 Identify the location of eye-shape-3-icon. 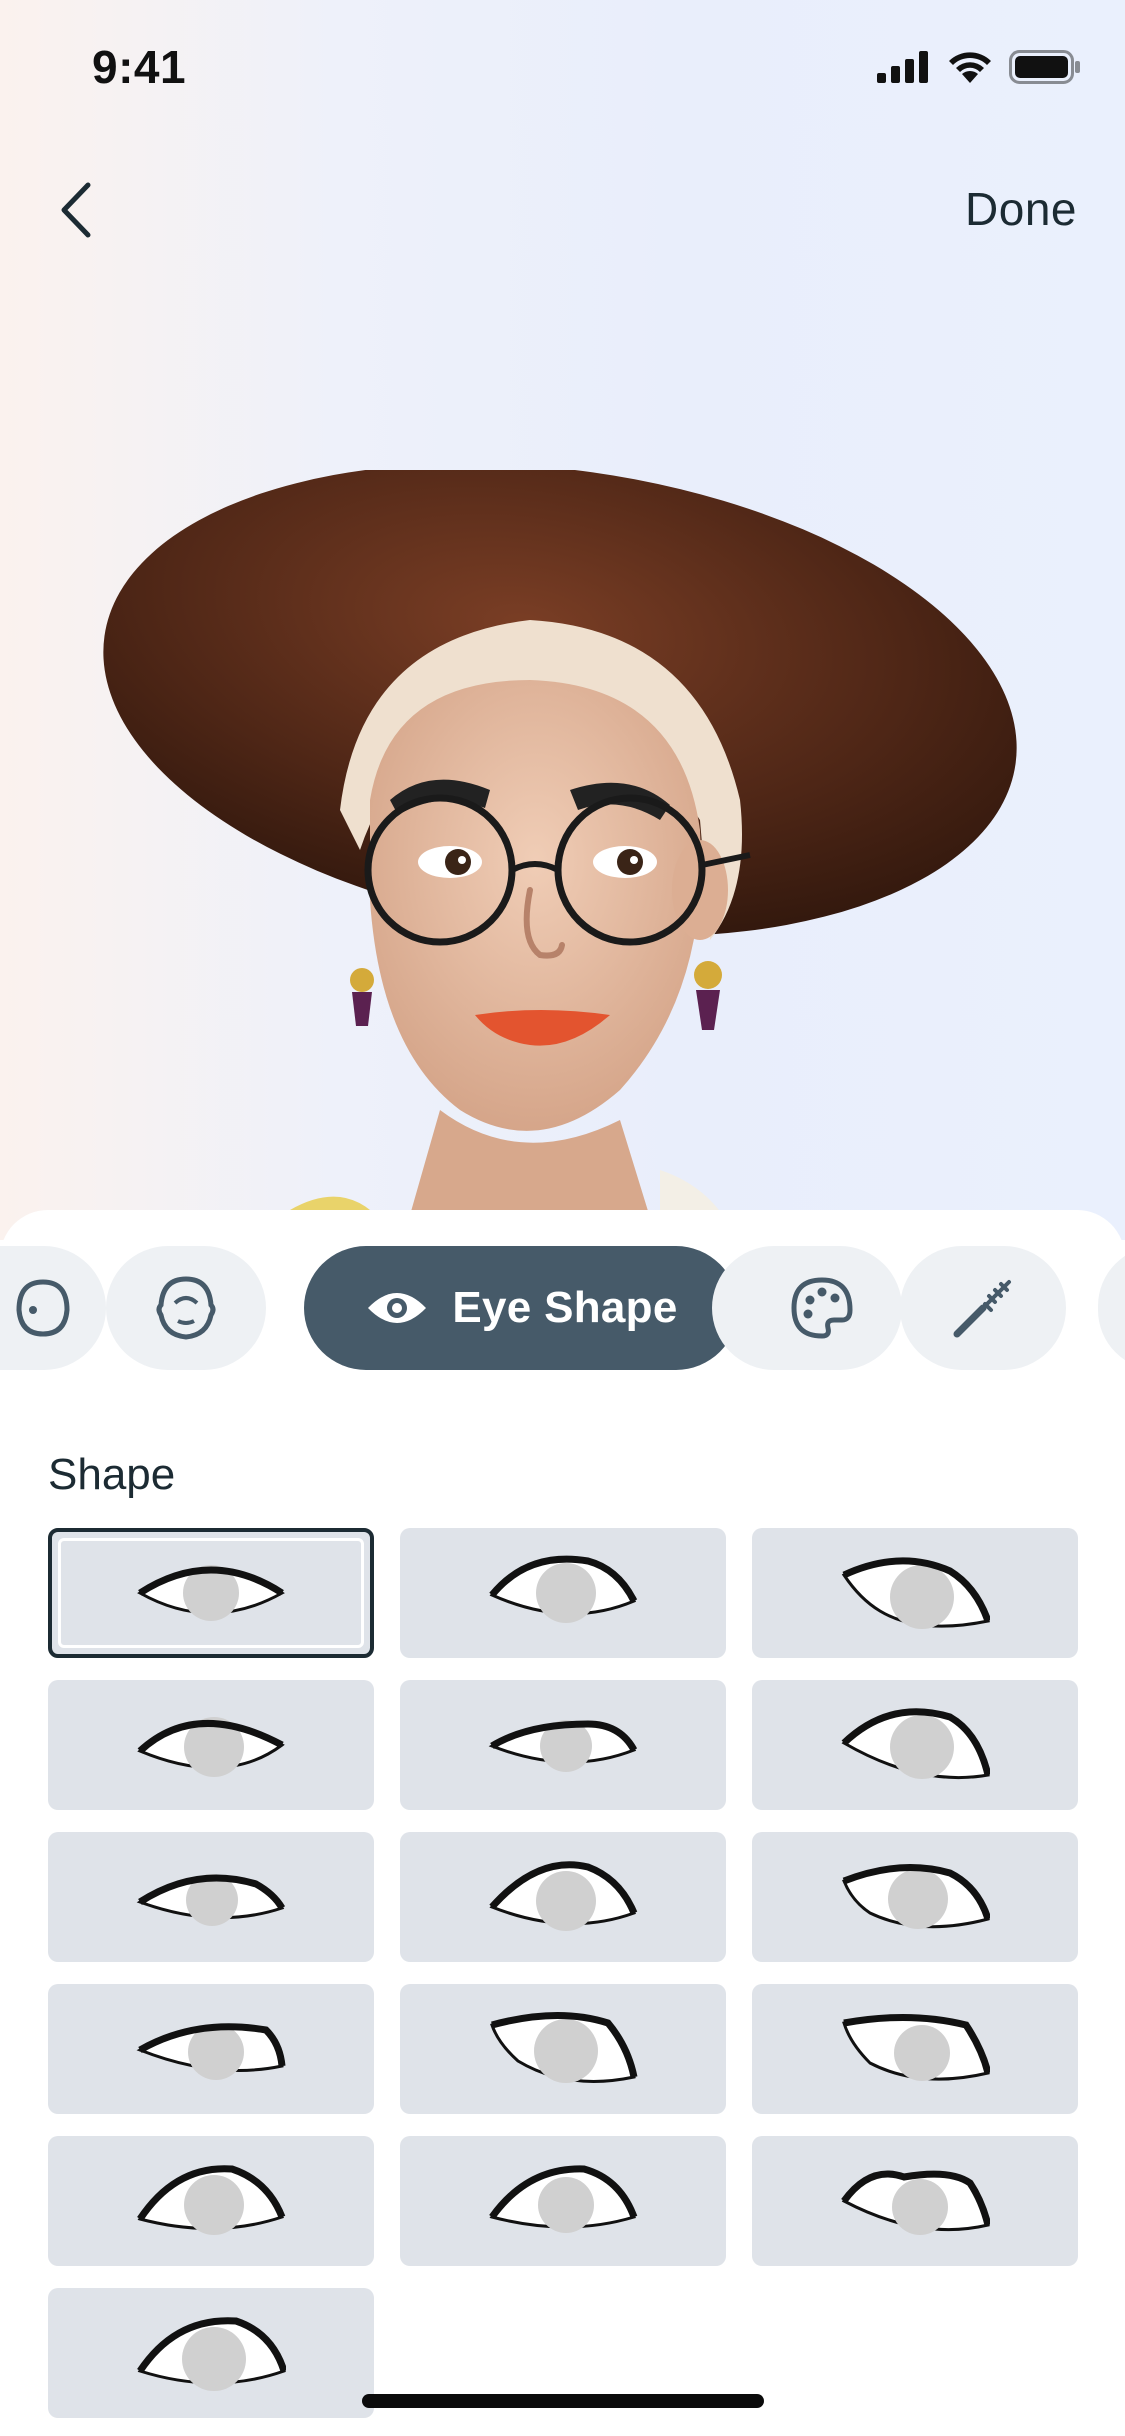
(915, 1593).